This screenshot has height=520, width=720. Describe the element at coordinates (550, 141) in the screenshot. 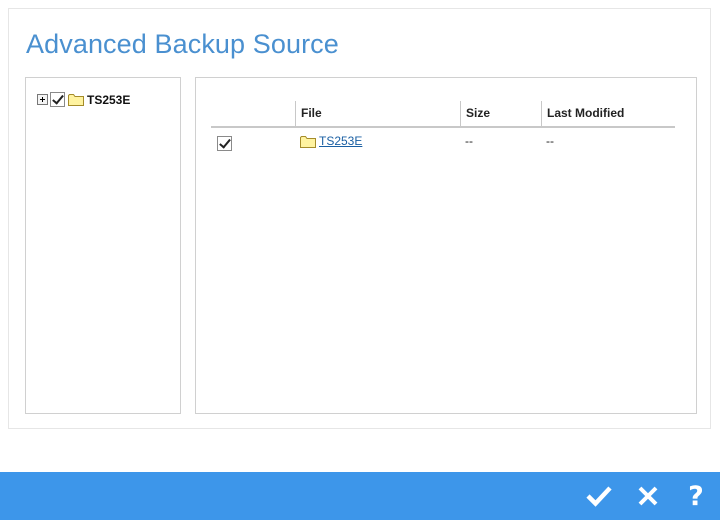

I see `last-modified-cell: --` at that location.